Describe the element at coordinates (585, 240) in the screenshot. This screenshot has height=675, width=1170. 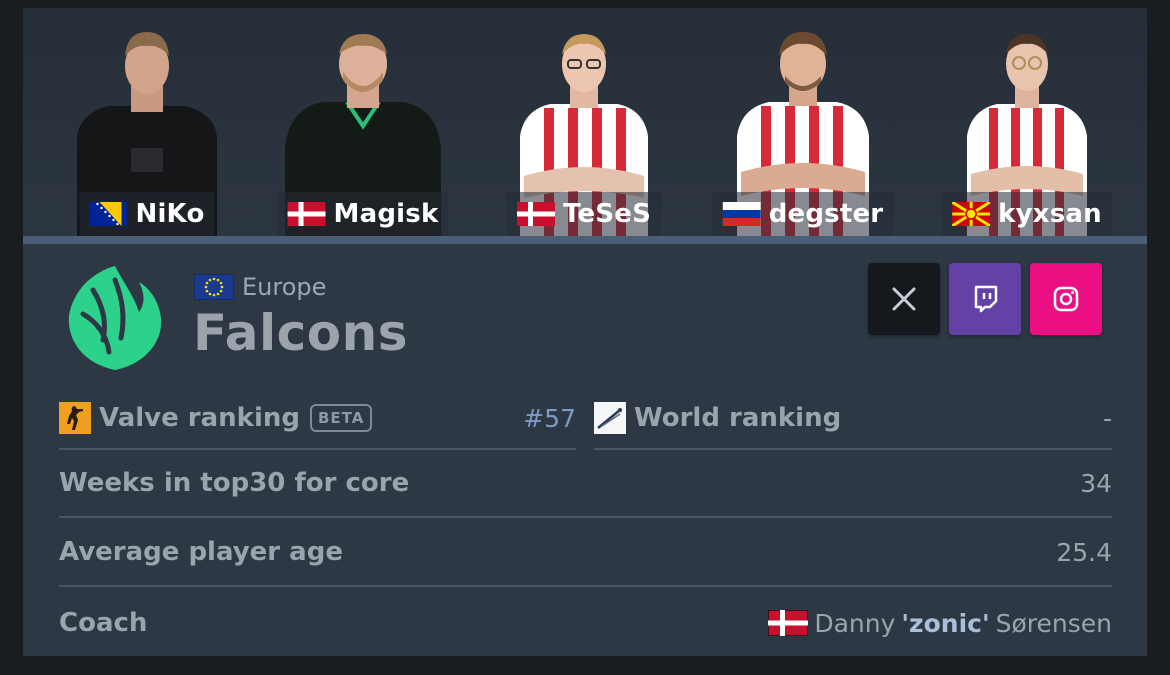
I see `roster-divider` at that location.